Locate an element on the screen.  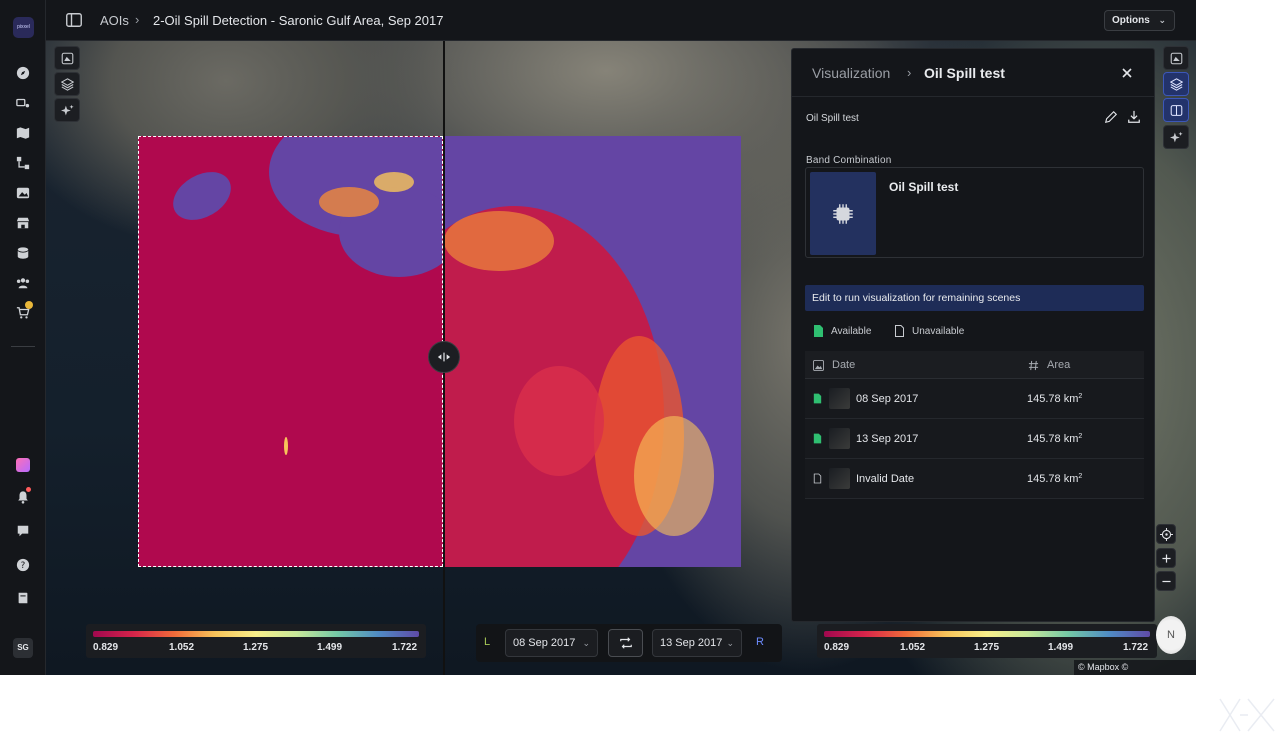
band-combination-card: Oil Spill test is located at coordinates (974, 212).